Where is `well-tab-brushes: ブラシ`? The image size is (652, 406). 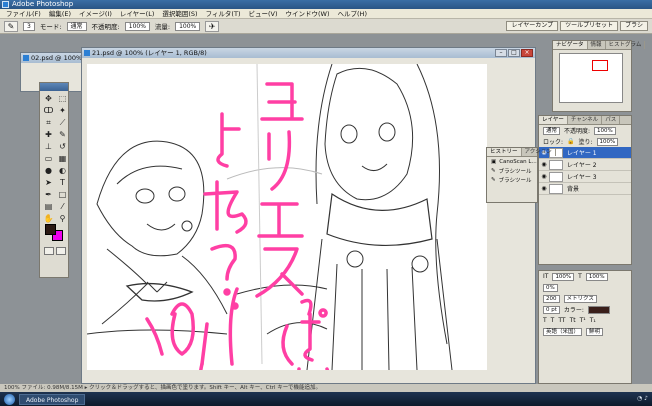 well-tab-brushes: ブラシ is located at coordinates (634, 26).